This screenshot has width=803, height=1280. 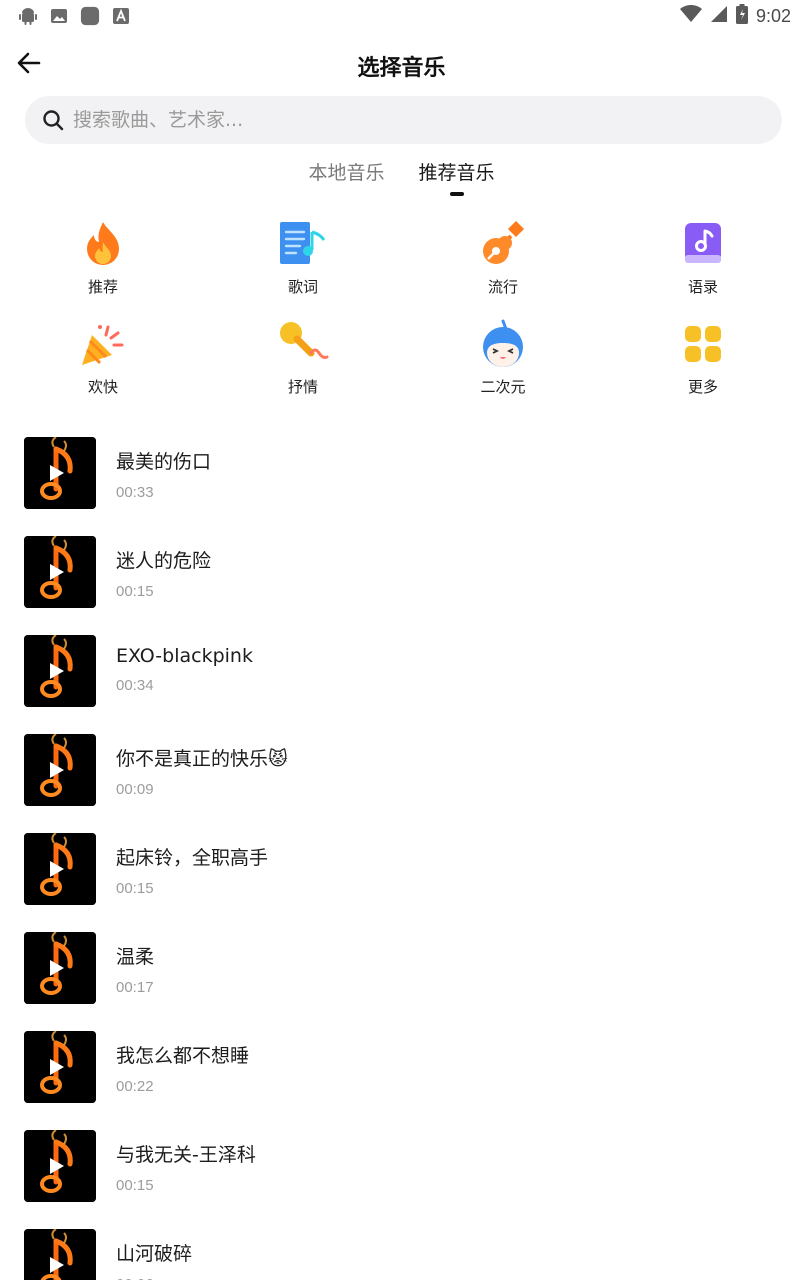 I want to click on song-info: 迷人的危险 00:15, so click(x=163, y=568).